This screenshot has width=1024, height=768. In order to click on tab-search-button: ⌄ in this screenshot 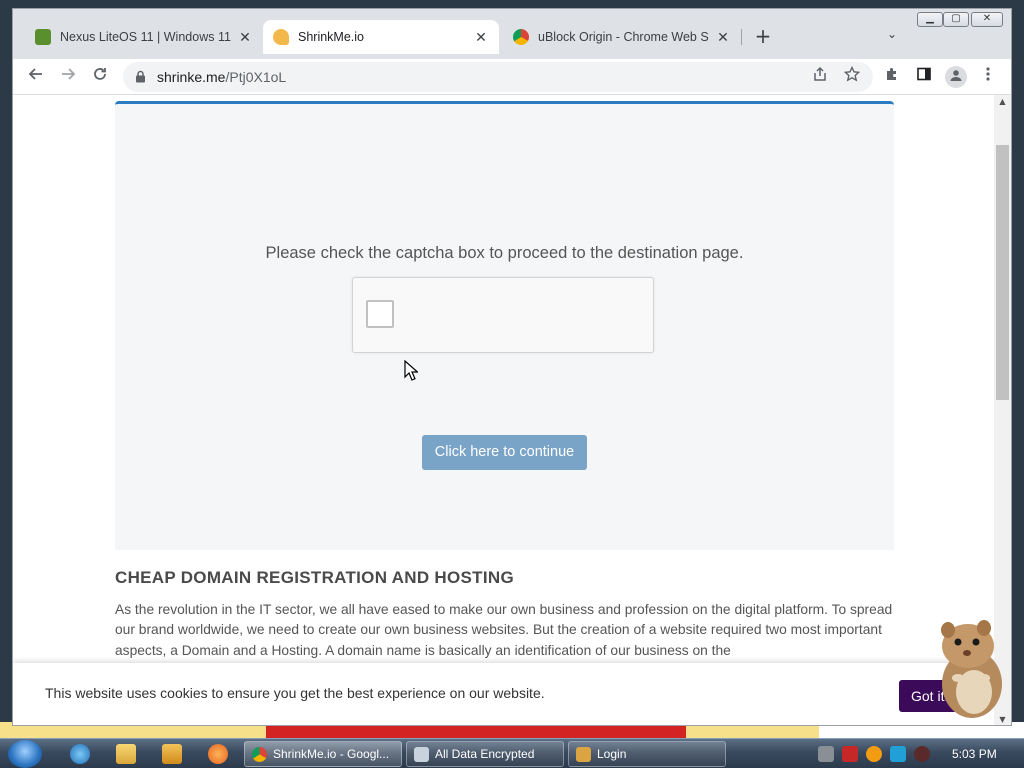, I will do `click(892, 34)`.